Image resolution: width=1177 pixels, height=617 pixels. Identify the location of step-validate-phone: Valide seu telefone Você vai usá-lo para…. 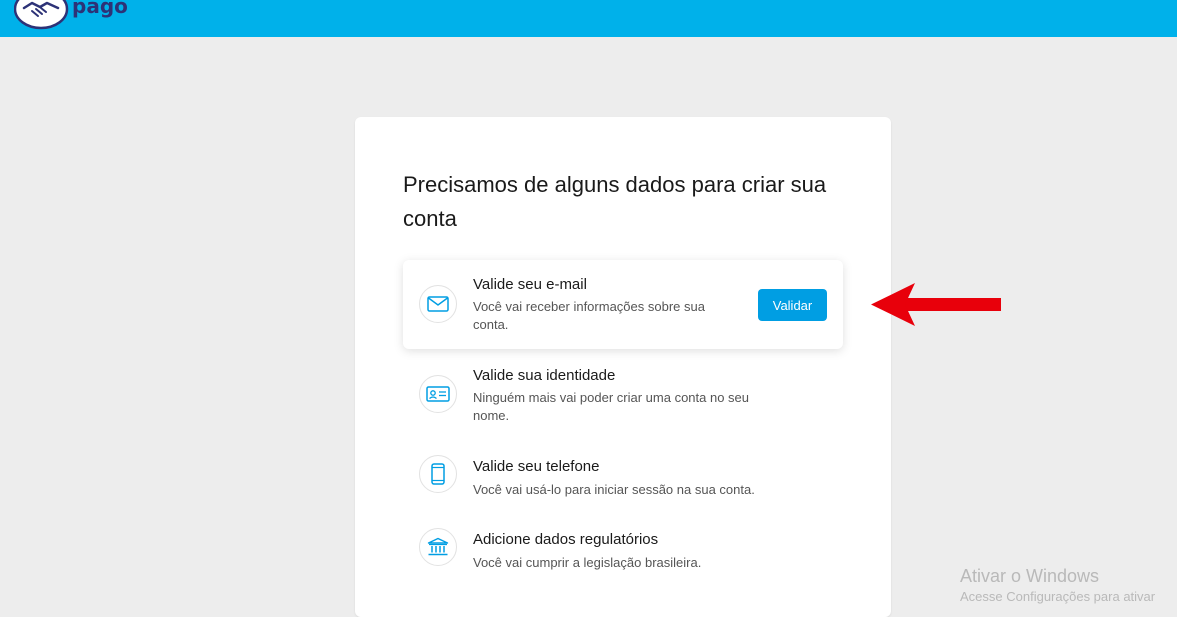
(623, 480).